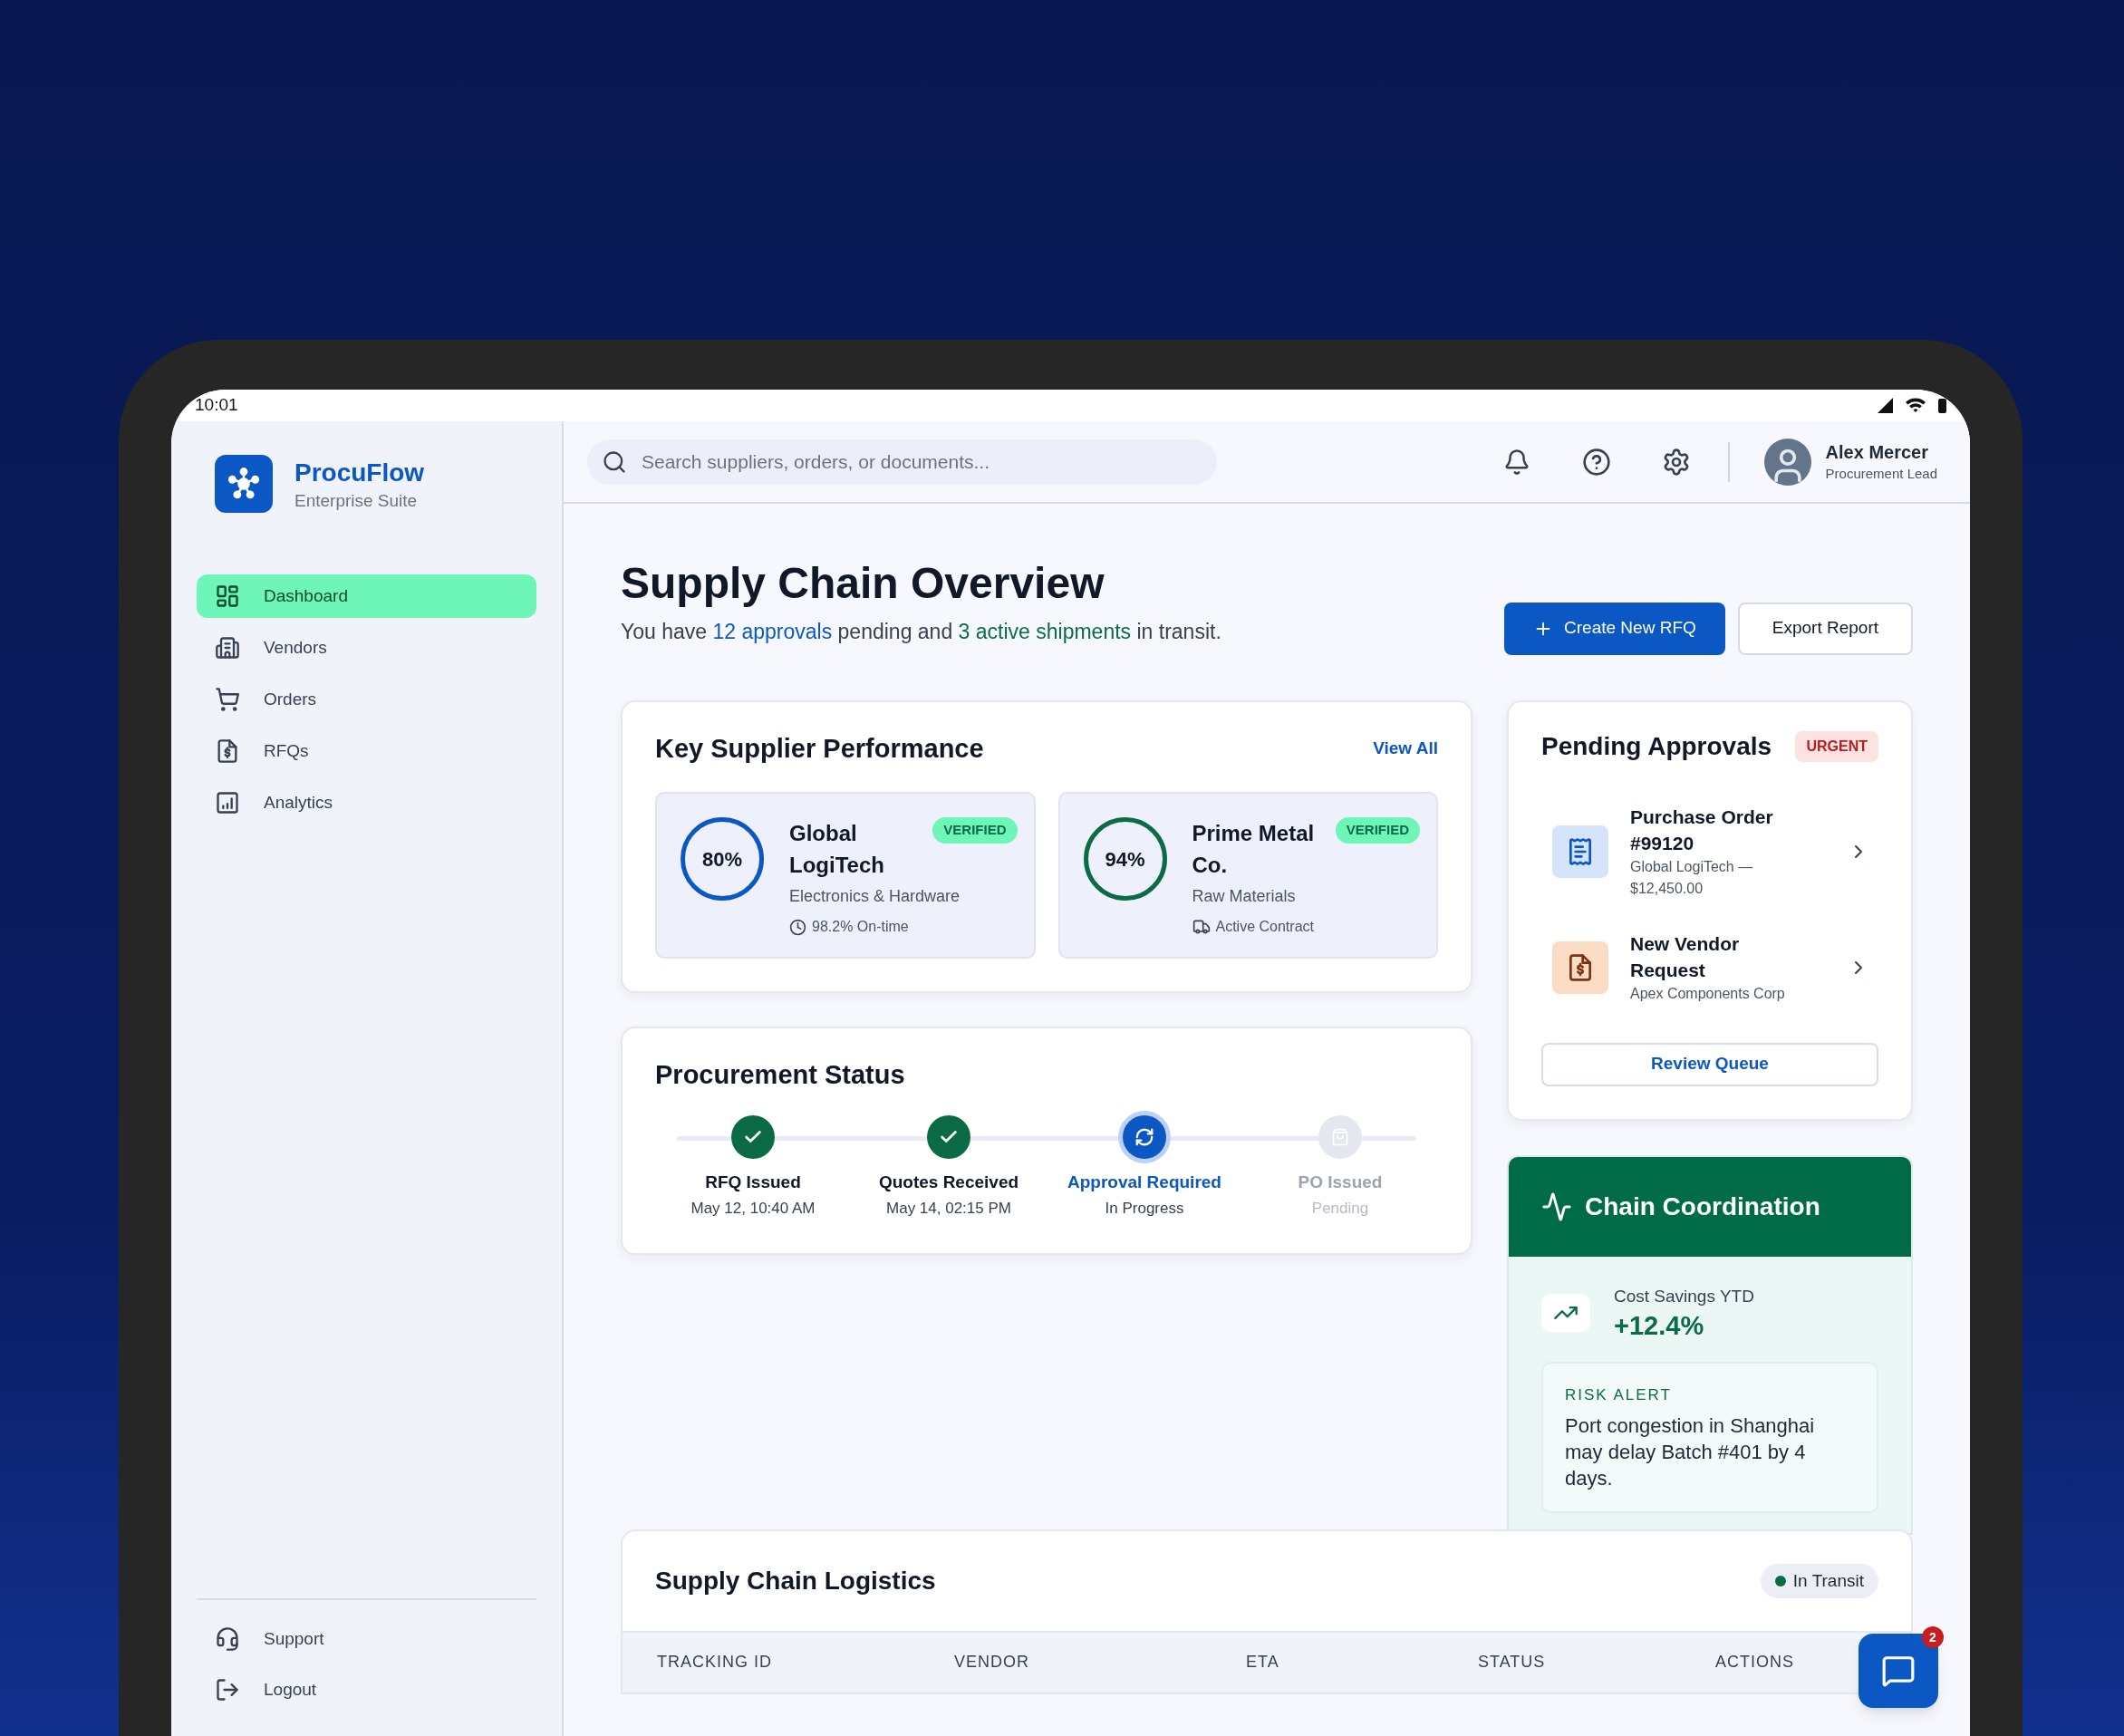 This screenshot has width=2124, height=1736. I want to click on chat-button, so click(1898, 1671).